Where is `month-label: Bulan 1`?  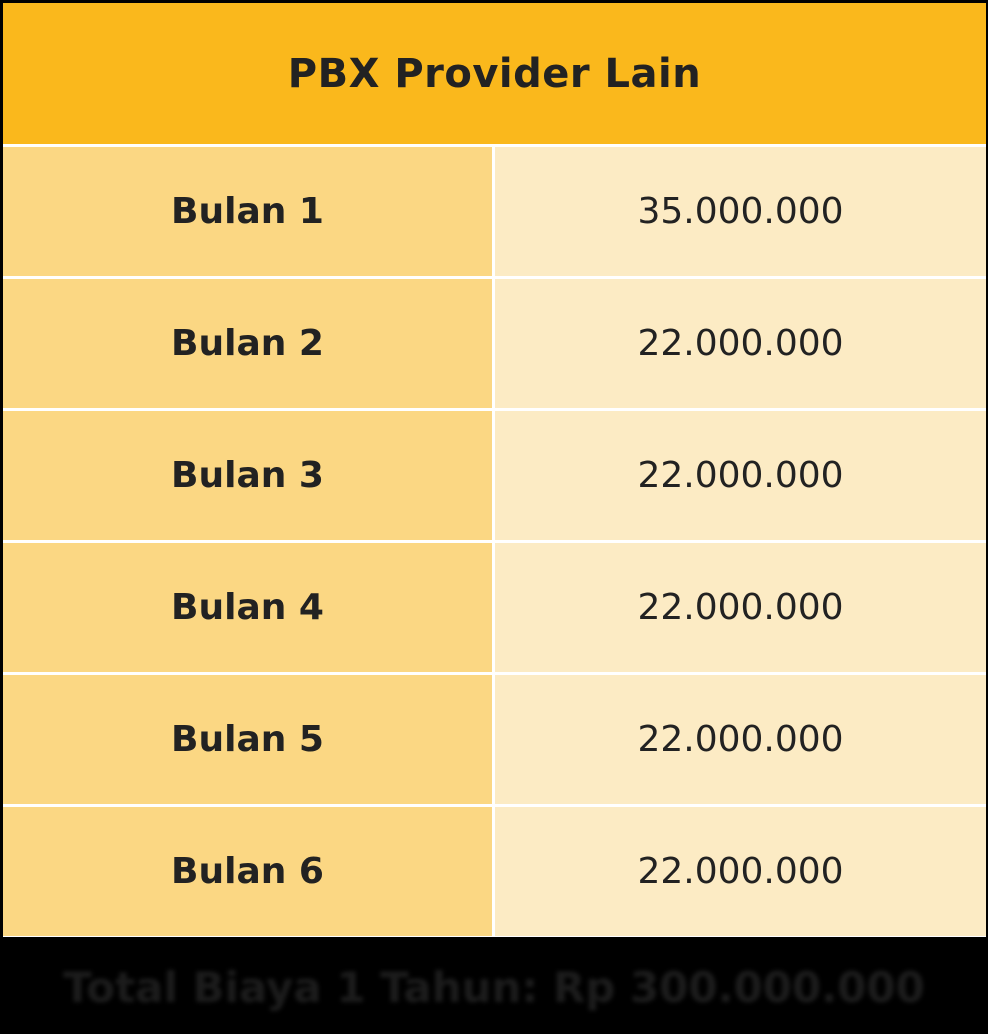 month-label: Bulan 1 is located at coordinates (247, 211).